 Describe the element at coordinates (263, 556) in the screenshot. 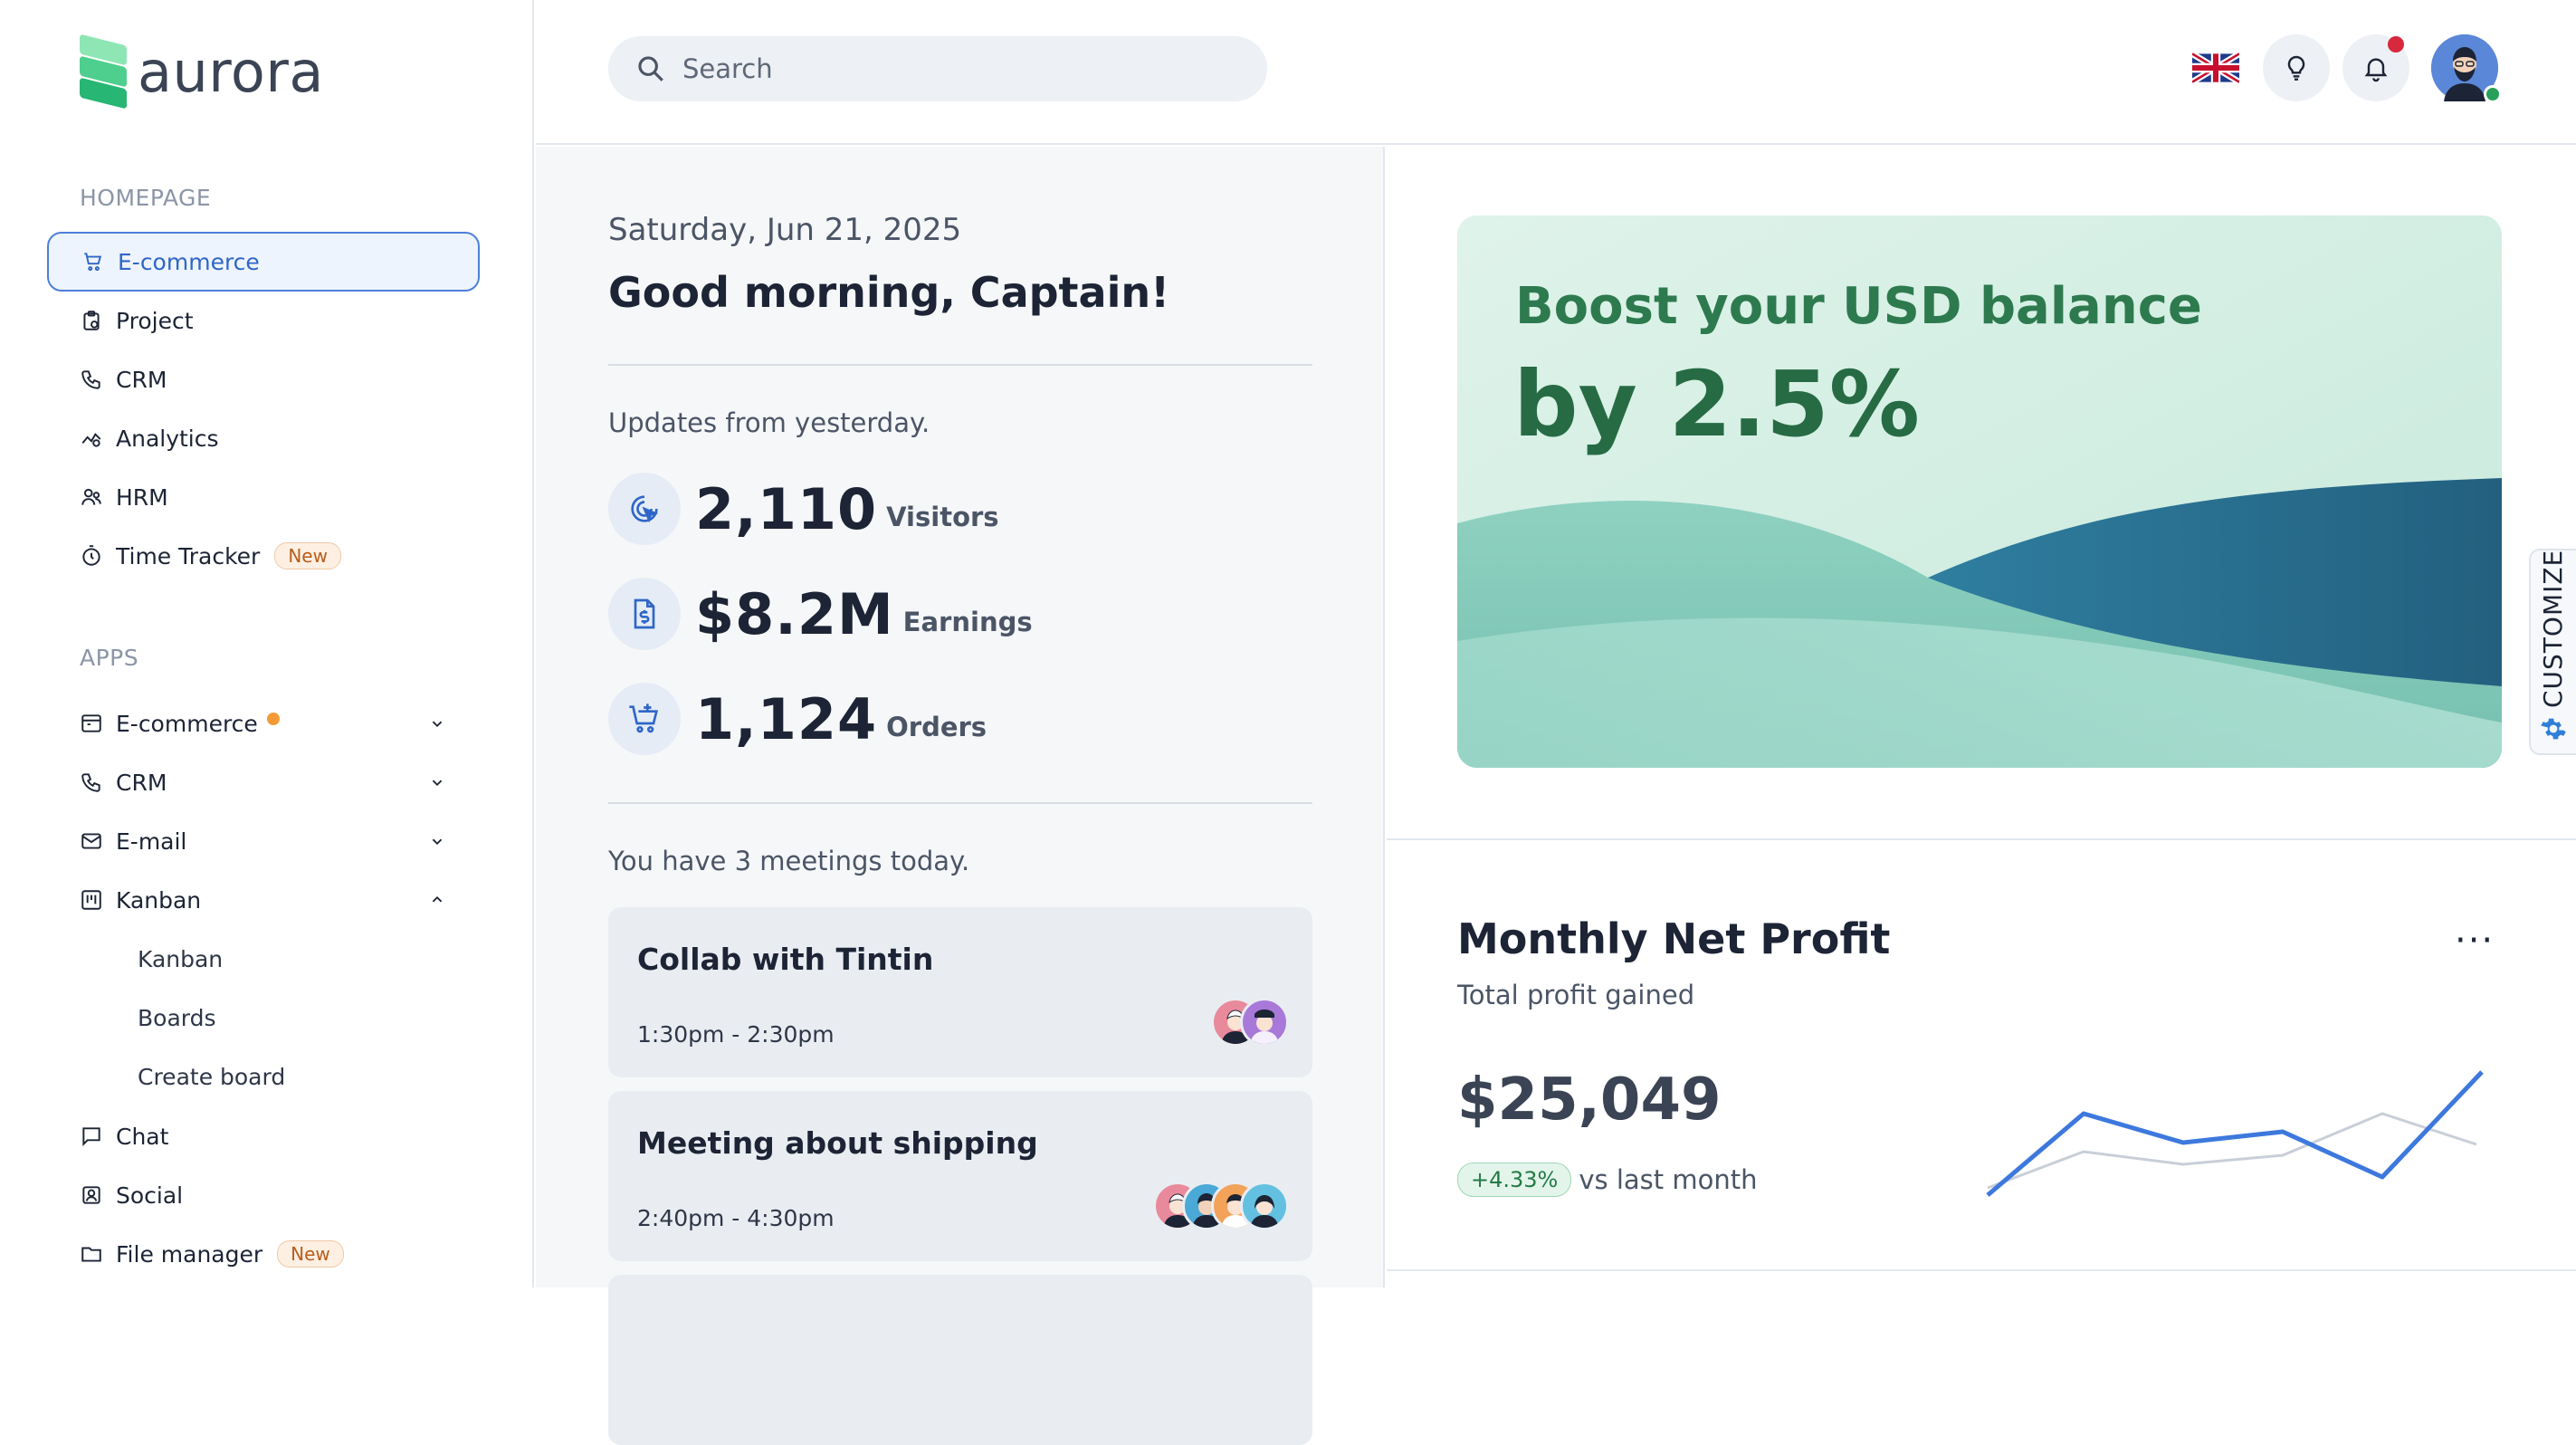

I see `sidebar-item-time-tracker: Time Tracker New` at that location.